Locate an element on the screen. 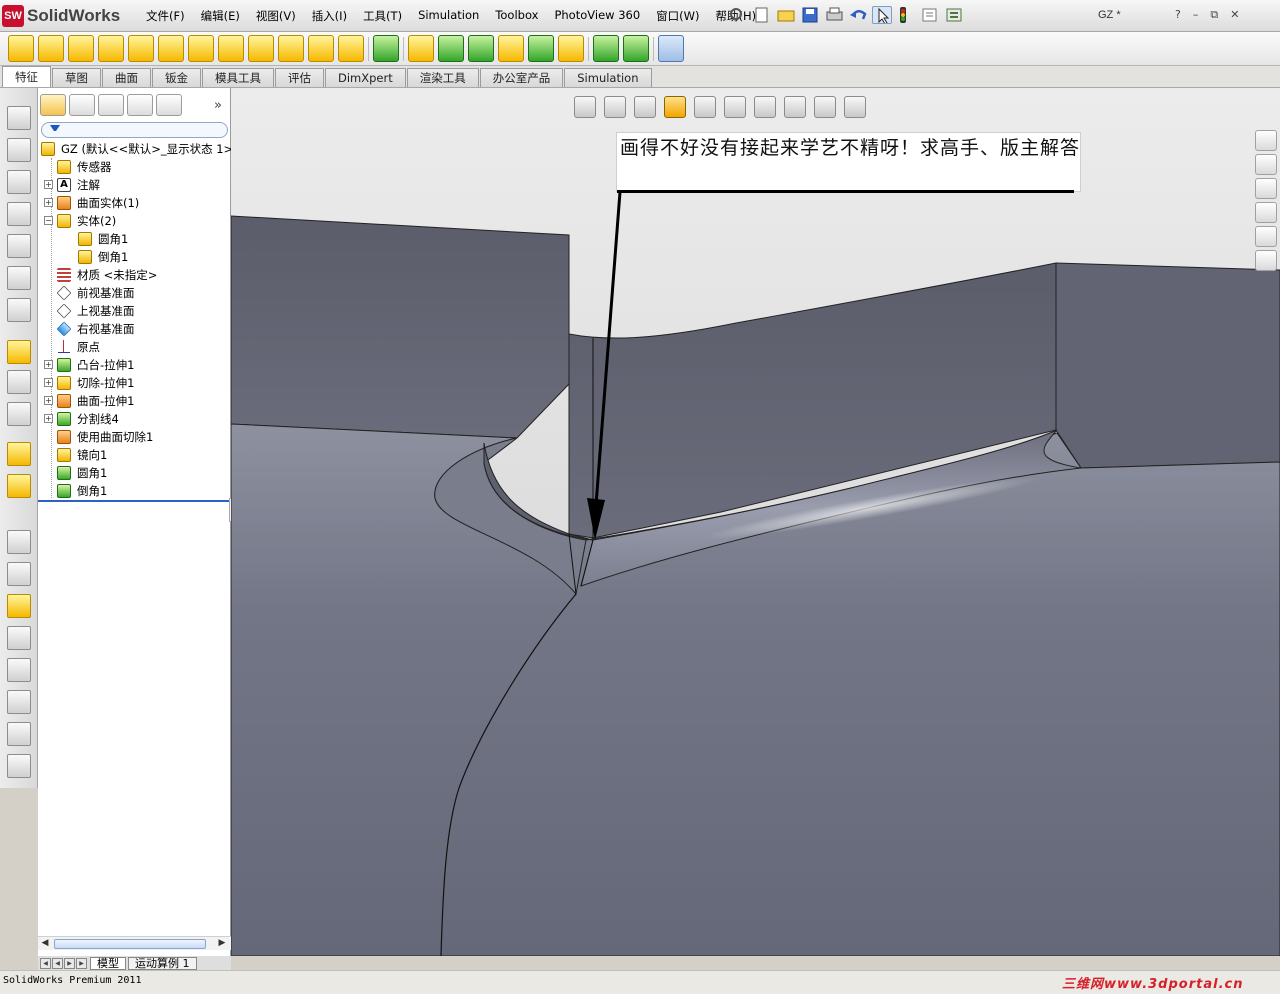 This screenshot has width=1280, height=994. rib-icon is located at coordinates (421, 48).